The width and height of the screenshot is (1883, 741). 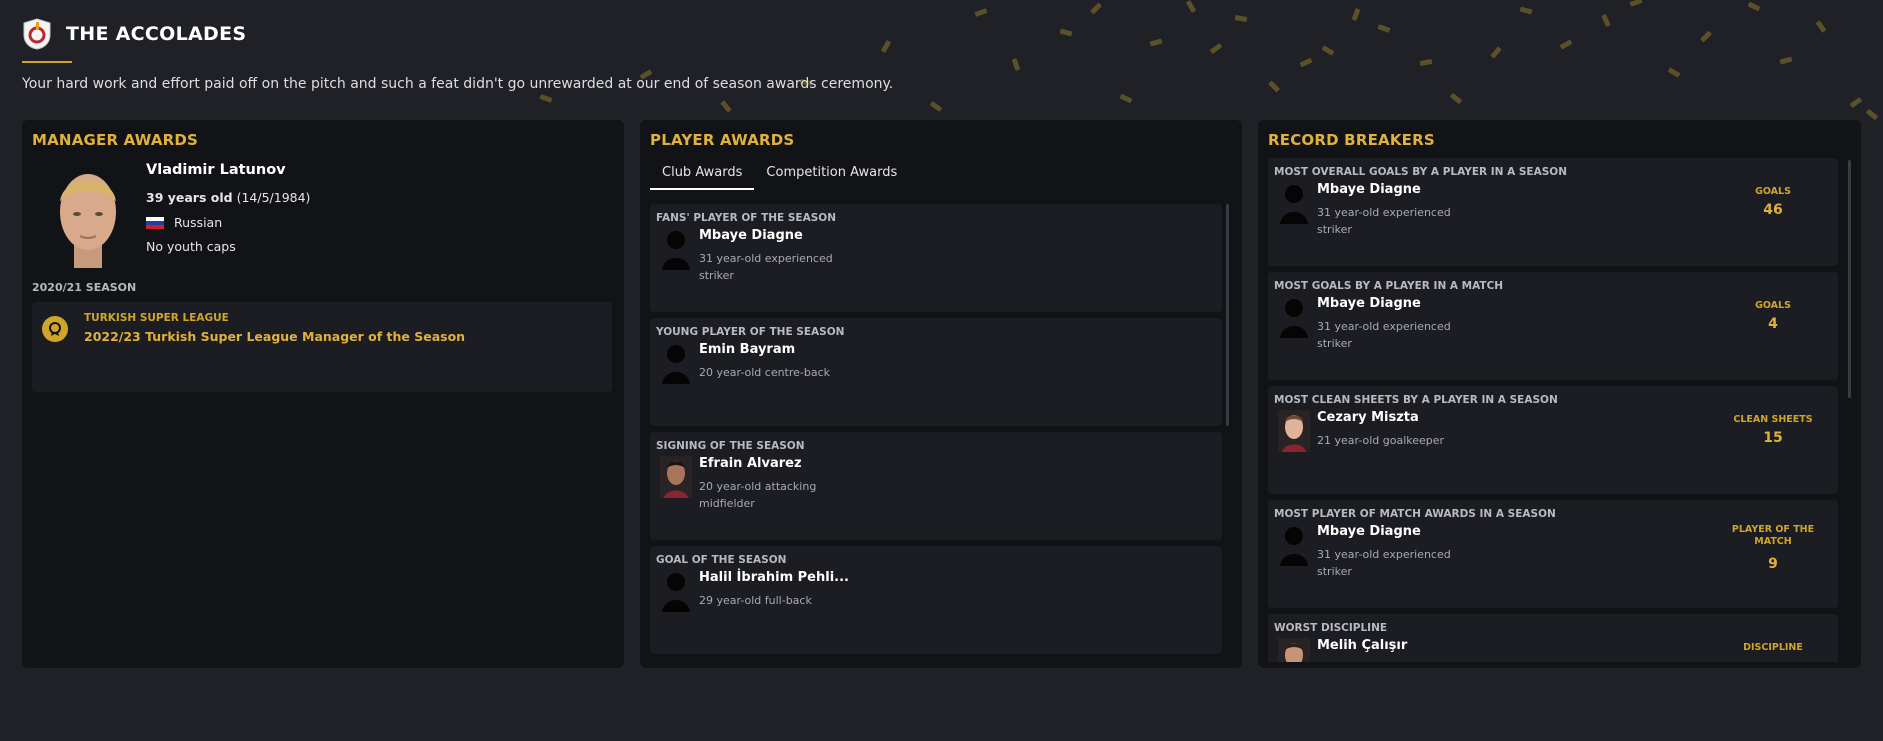 I want to click on stat-label: DISCIPLINE, so click(x=1773, y=647).